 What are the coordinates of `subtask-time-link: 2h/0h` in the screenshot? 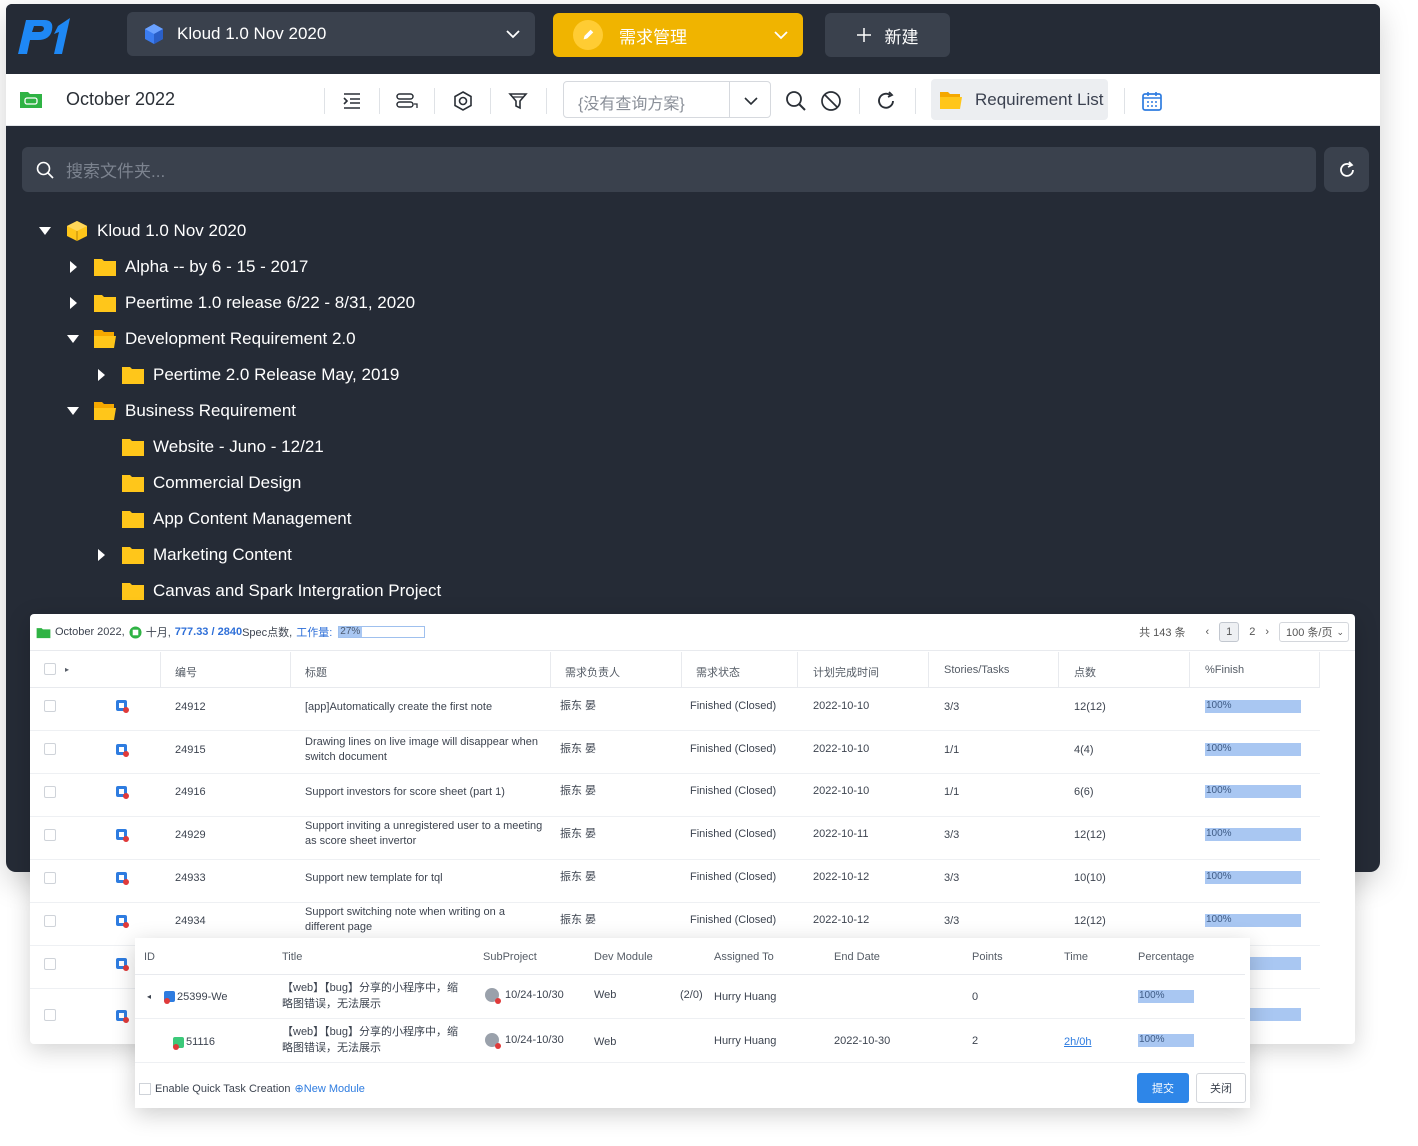 It's located at (1078, 1042).